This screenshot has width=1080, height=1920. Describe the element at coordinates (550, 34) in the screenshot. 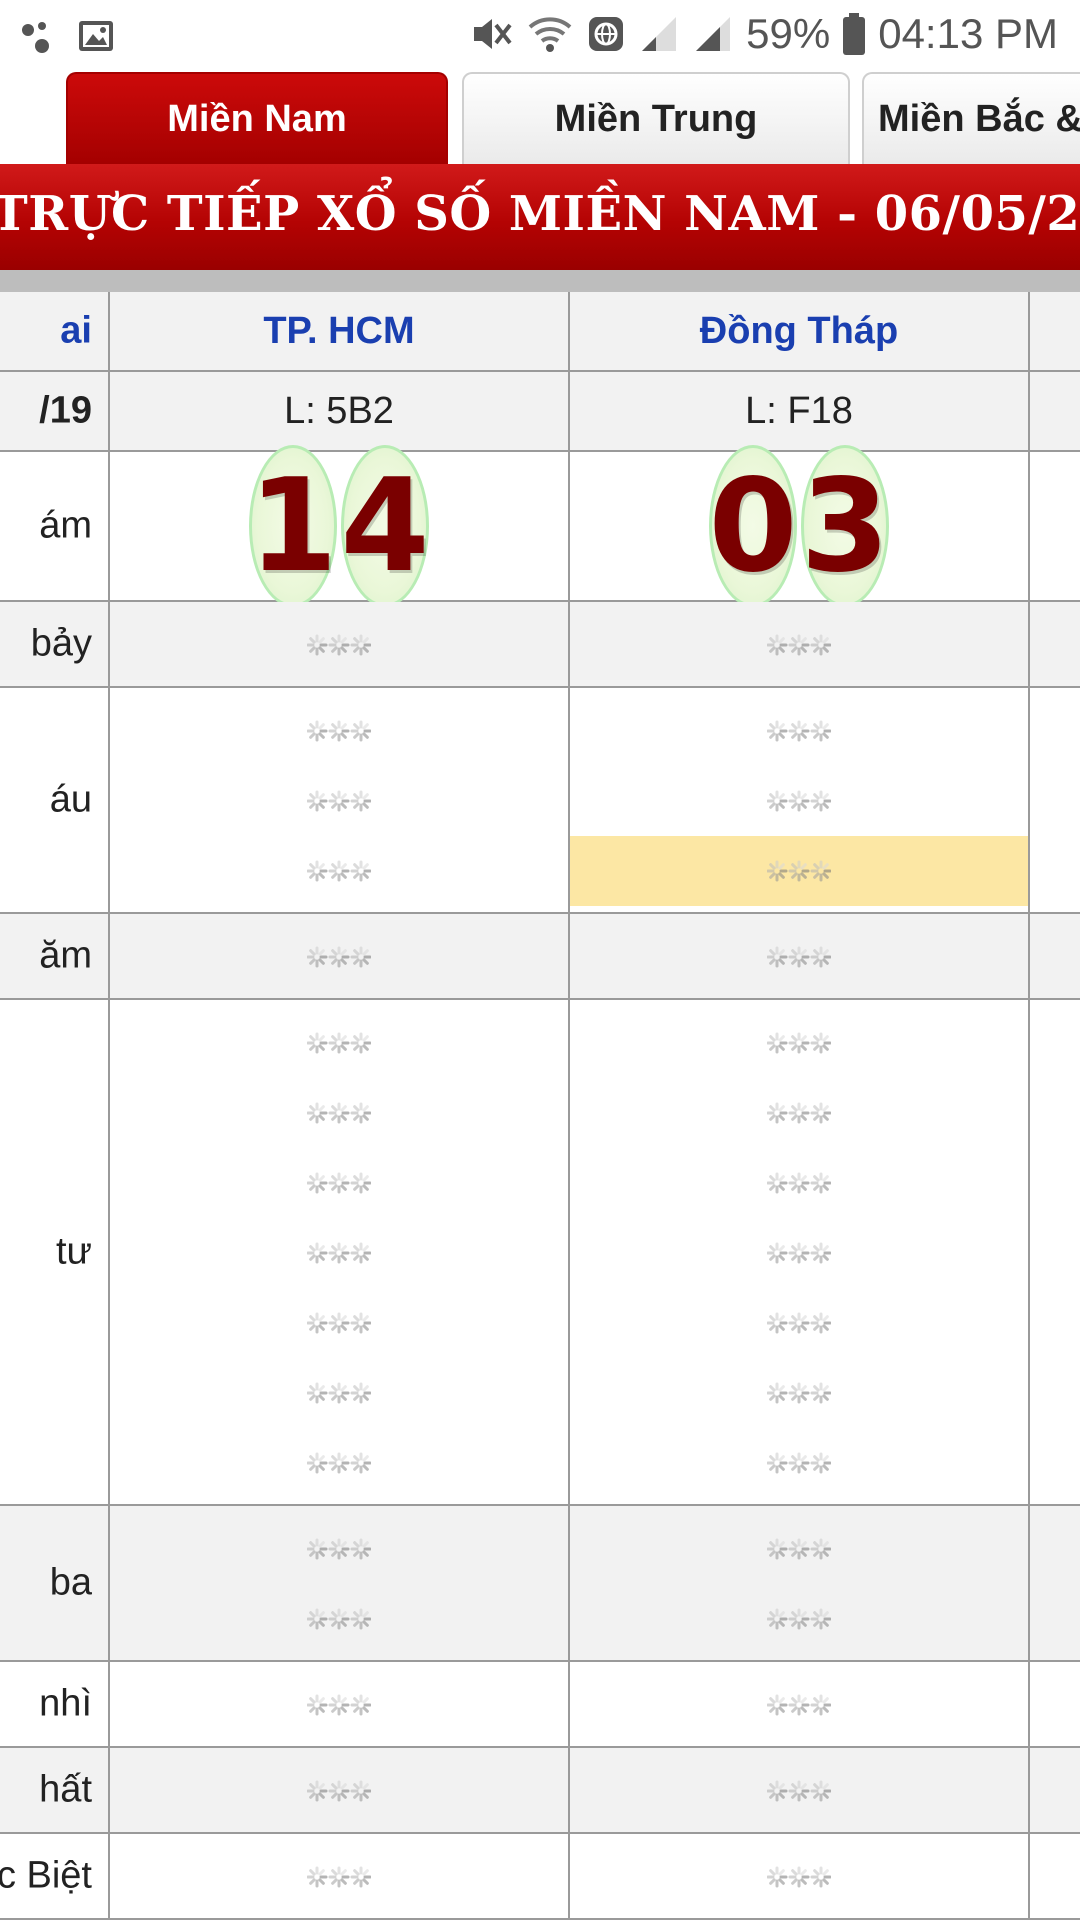

I see `wifi-icon` at that location.